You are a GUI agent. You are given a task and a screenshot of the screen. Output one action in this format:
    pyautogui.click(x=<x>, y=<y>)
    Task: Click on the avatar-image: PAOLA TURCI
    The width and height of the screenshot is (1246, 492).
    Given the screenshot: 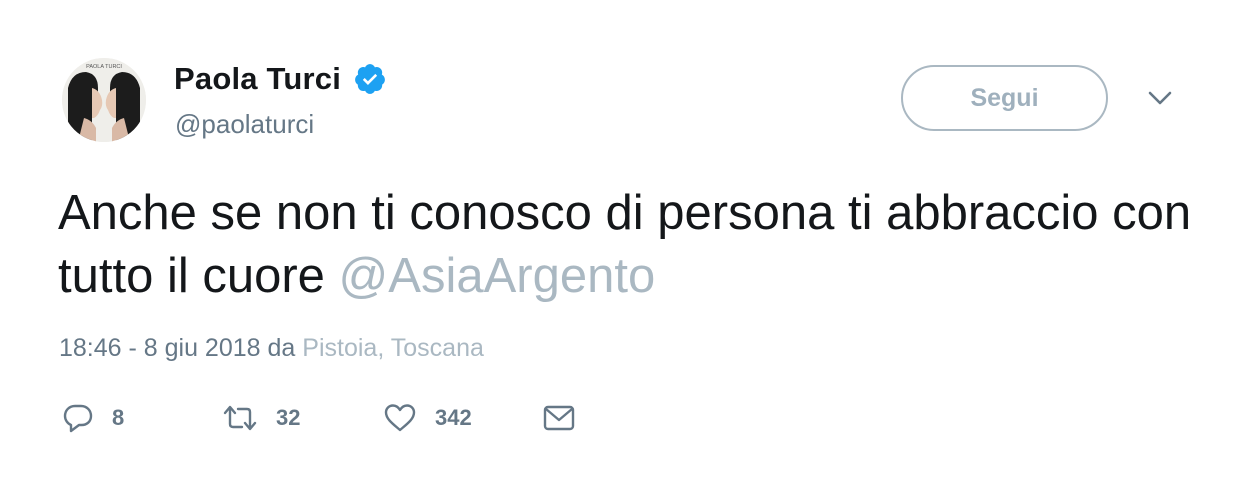 What is the action you would take?
    pyautogui.click(x=104, y=100)
    